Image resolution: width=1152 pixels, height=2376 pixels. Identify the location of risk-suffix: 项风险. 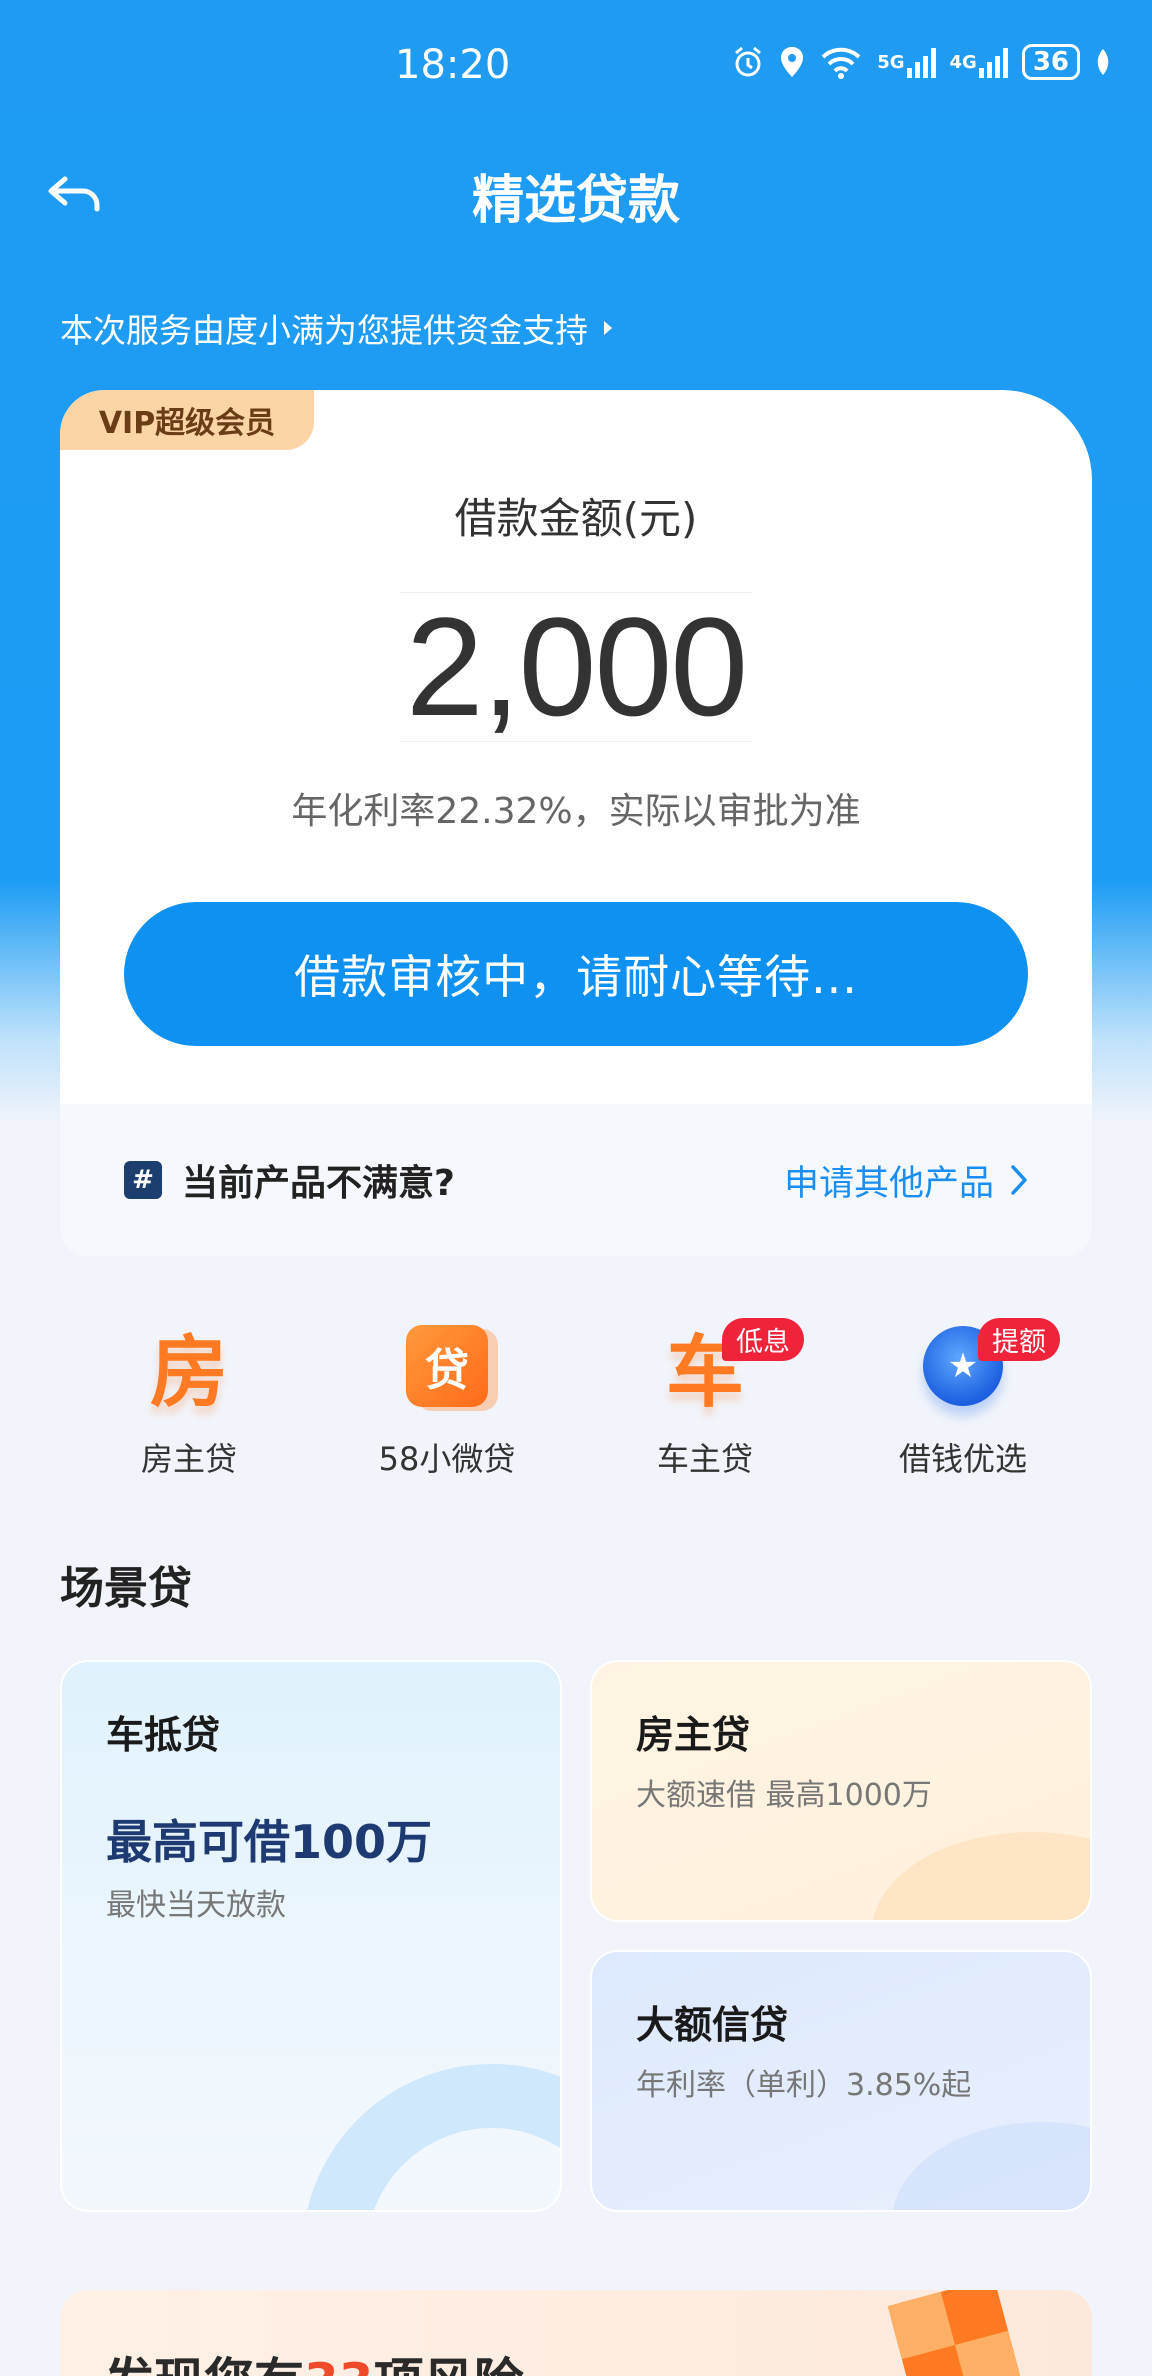
(449, 2364).